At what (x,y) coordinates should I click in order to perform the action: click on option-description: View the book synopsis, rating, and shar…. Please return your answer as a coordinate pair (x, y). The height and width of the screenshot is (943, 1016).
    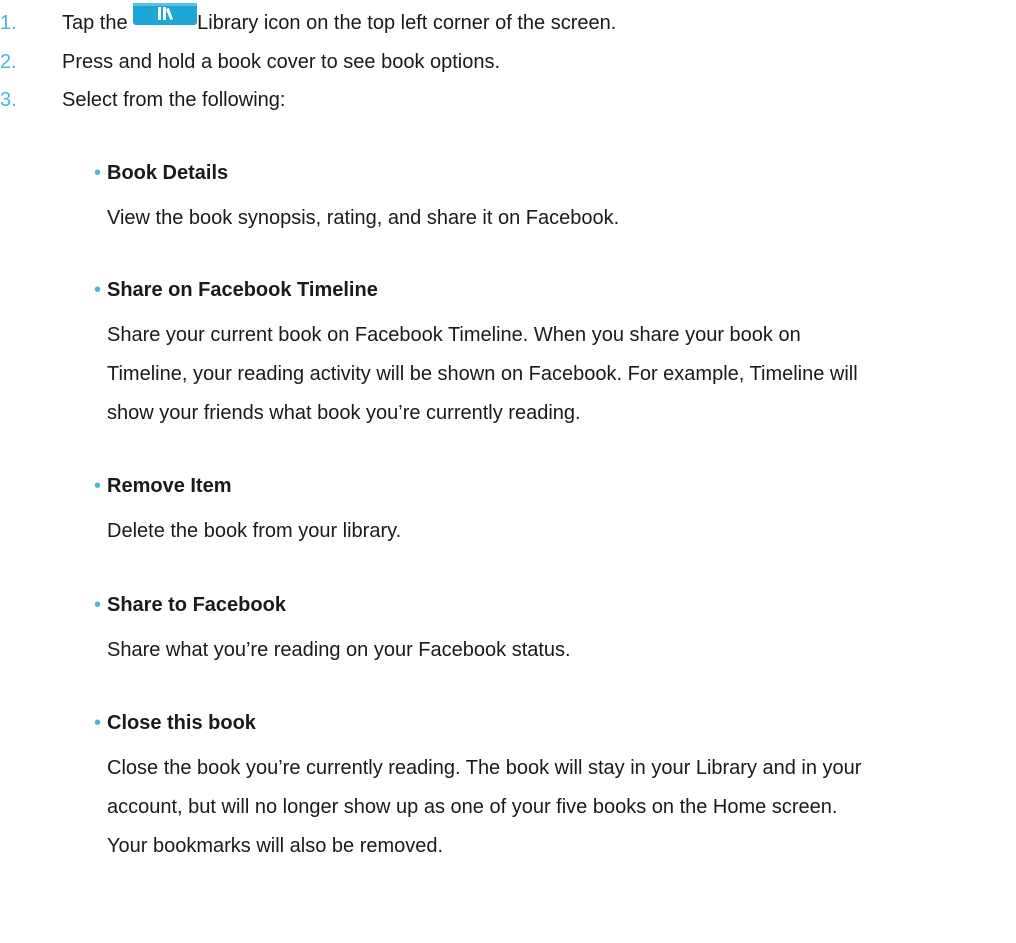
    Looking at the image, I should click on (557, 218).